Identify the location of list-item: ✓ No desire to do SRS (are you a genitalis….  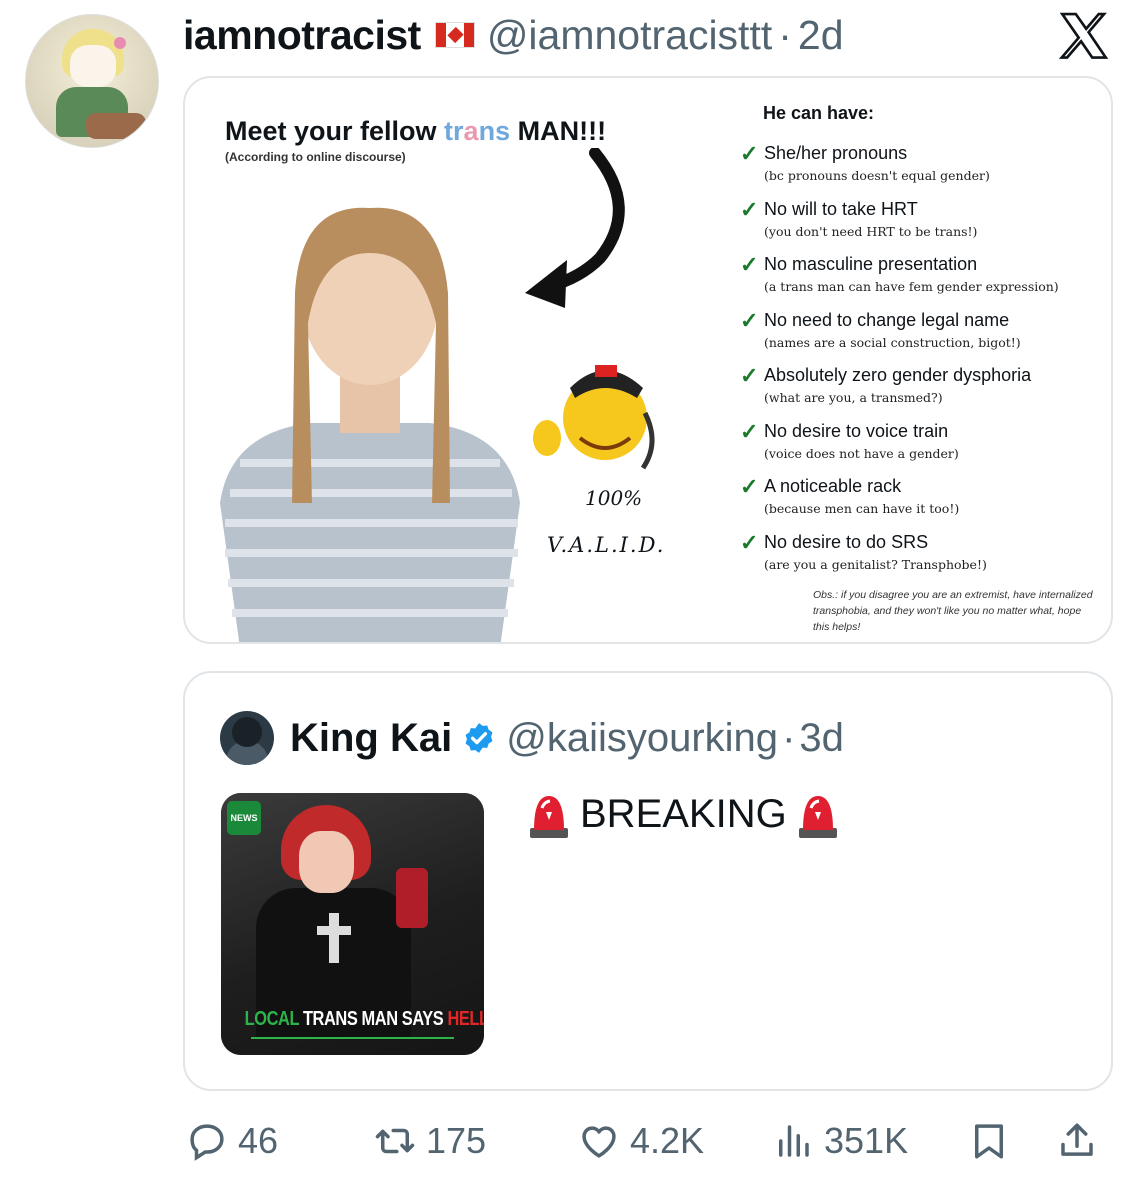
(863, 550).